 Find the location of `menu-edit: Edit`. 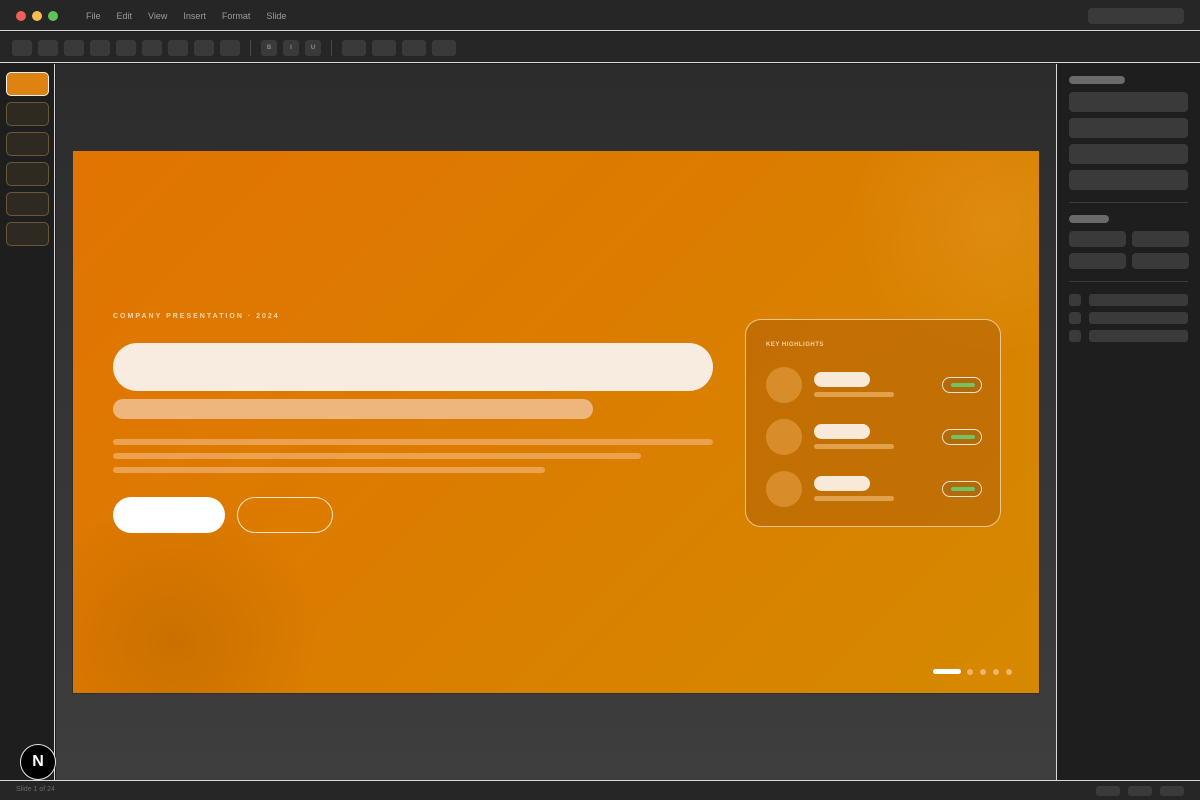

menu-edit: Edit is located at coordinates (125, 16).